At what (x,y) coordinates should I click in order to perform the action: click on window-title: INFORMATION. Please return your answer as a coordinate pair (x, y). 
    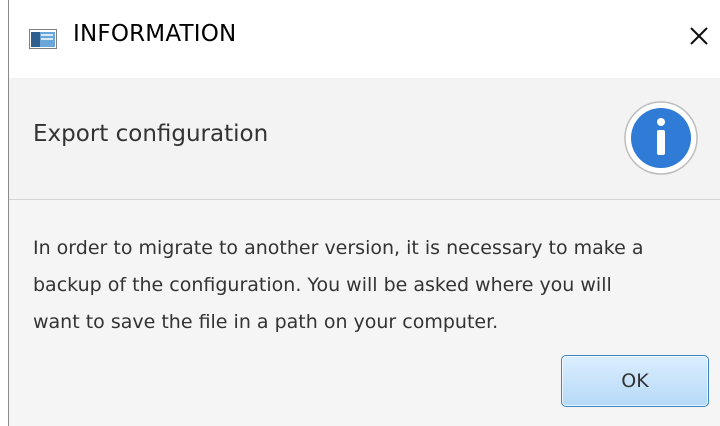
    Looking at the image, I should click on (155, 34).